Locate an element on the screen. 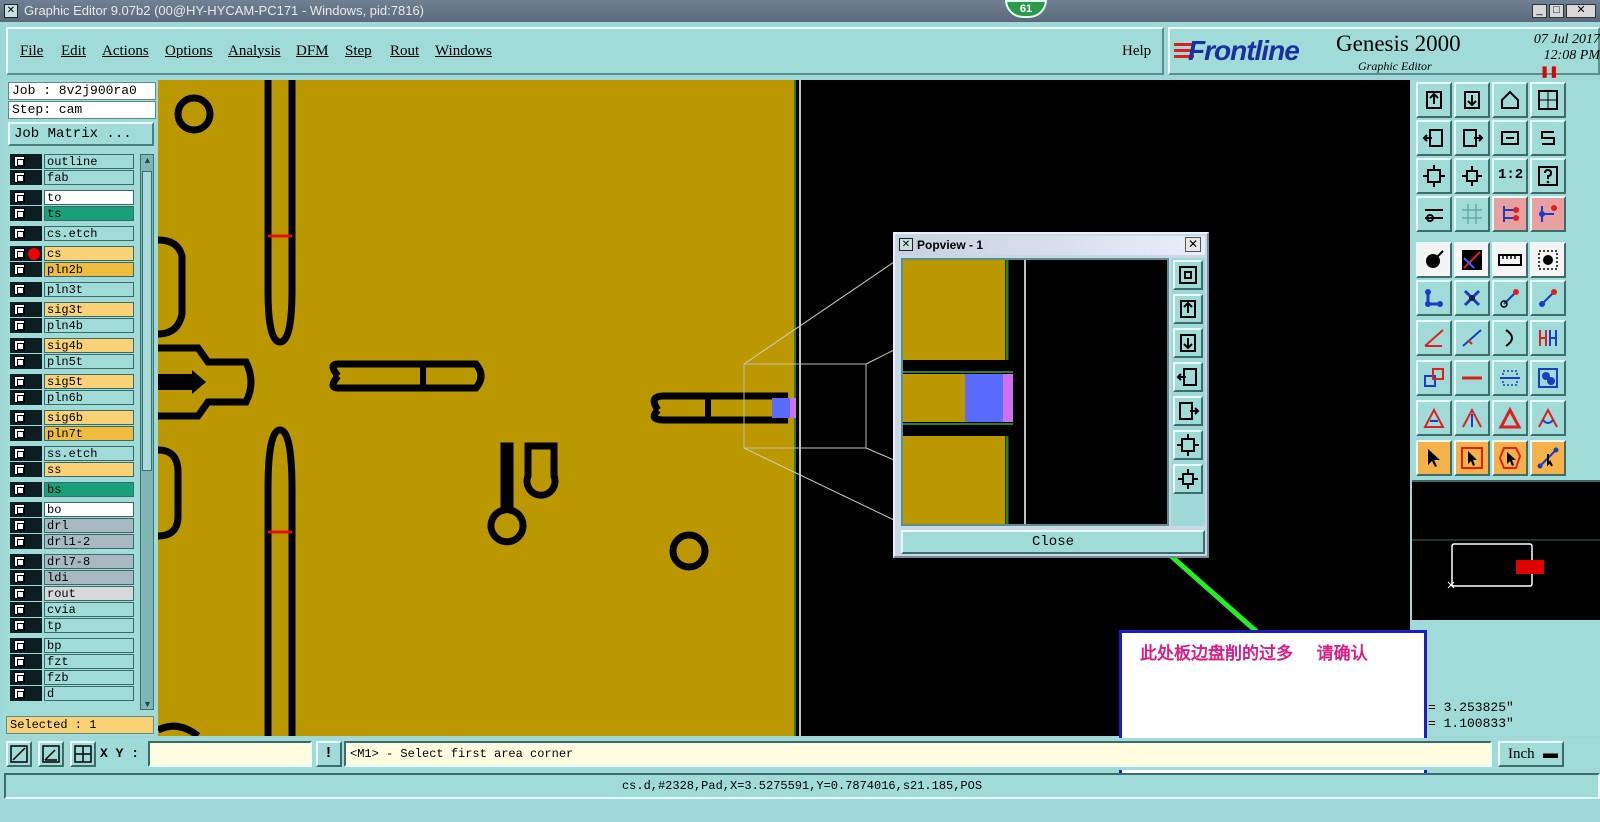 Image resolution: width=1600 pixels, height=822 pixels. layer-name: fzt is located at coordinates (89, 661).